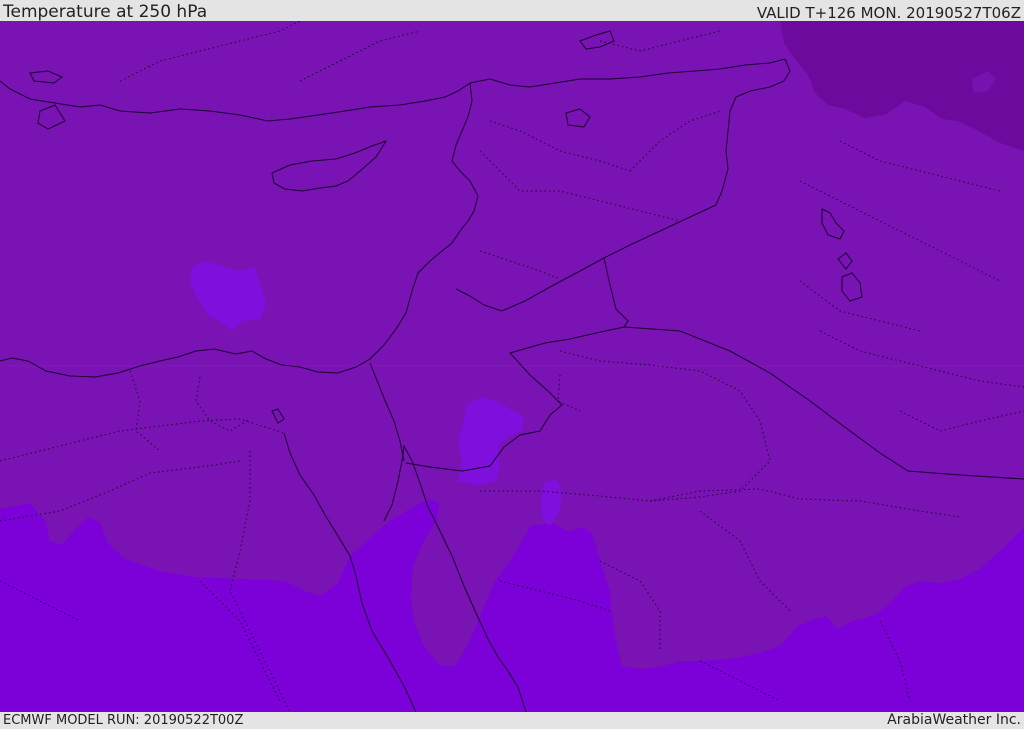 This screenshot has height=729, width=1024. What do you see at coordinates (105, 12) in the screenshot?
I see `map-title: Temperature at 250 hPa` at bounding box center [105, 12].